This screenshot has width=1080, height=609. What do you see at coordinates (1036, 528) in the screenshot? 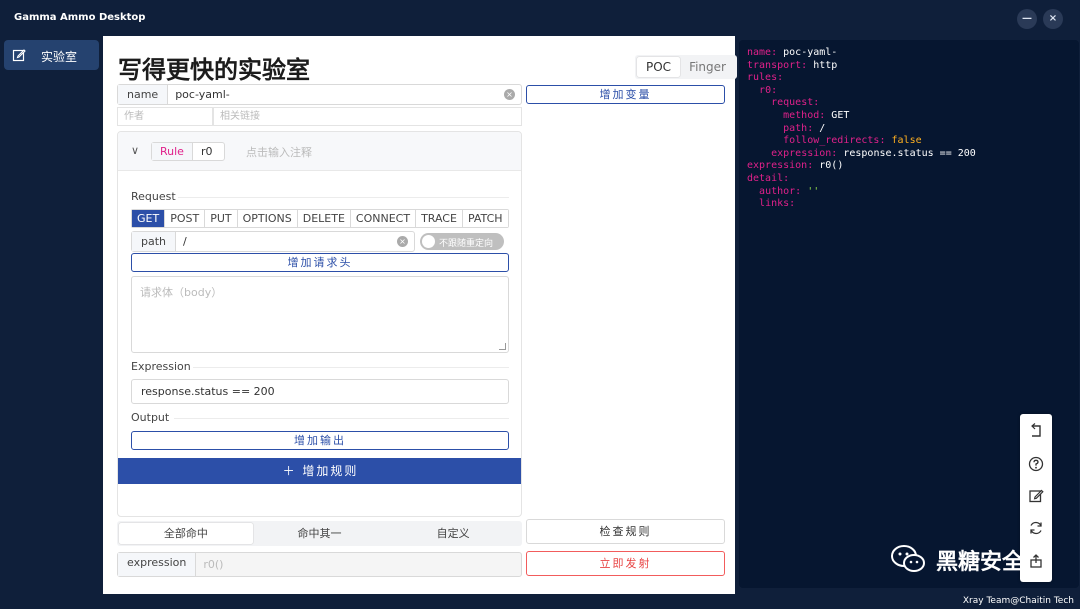
I see `refresh-icon` at bounding box center [1036, 528].